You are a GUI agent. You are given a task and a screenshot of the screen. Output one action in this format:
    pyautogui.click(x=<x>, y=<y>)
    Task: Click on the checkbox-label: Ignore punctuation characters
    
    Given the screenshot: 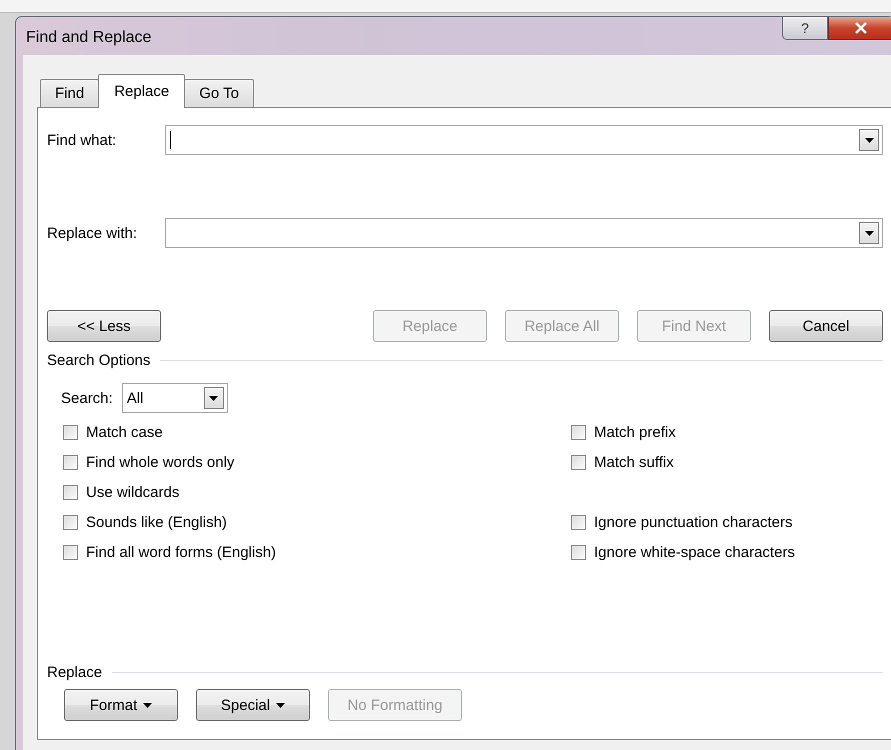 What is the action you would take?
    pyautogui.click(x=693, y=522)
    